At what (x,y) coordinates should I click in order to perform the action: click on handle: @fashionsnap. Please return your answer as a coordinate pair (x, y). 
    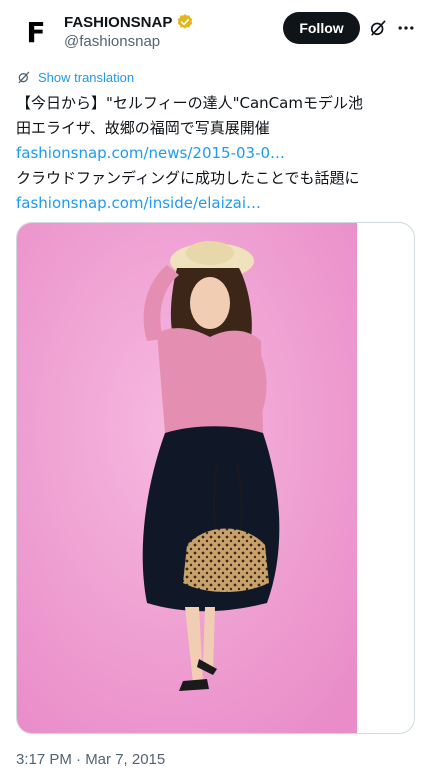
    Looking at the image, I should click on (112, 41).